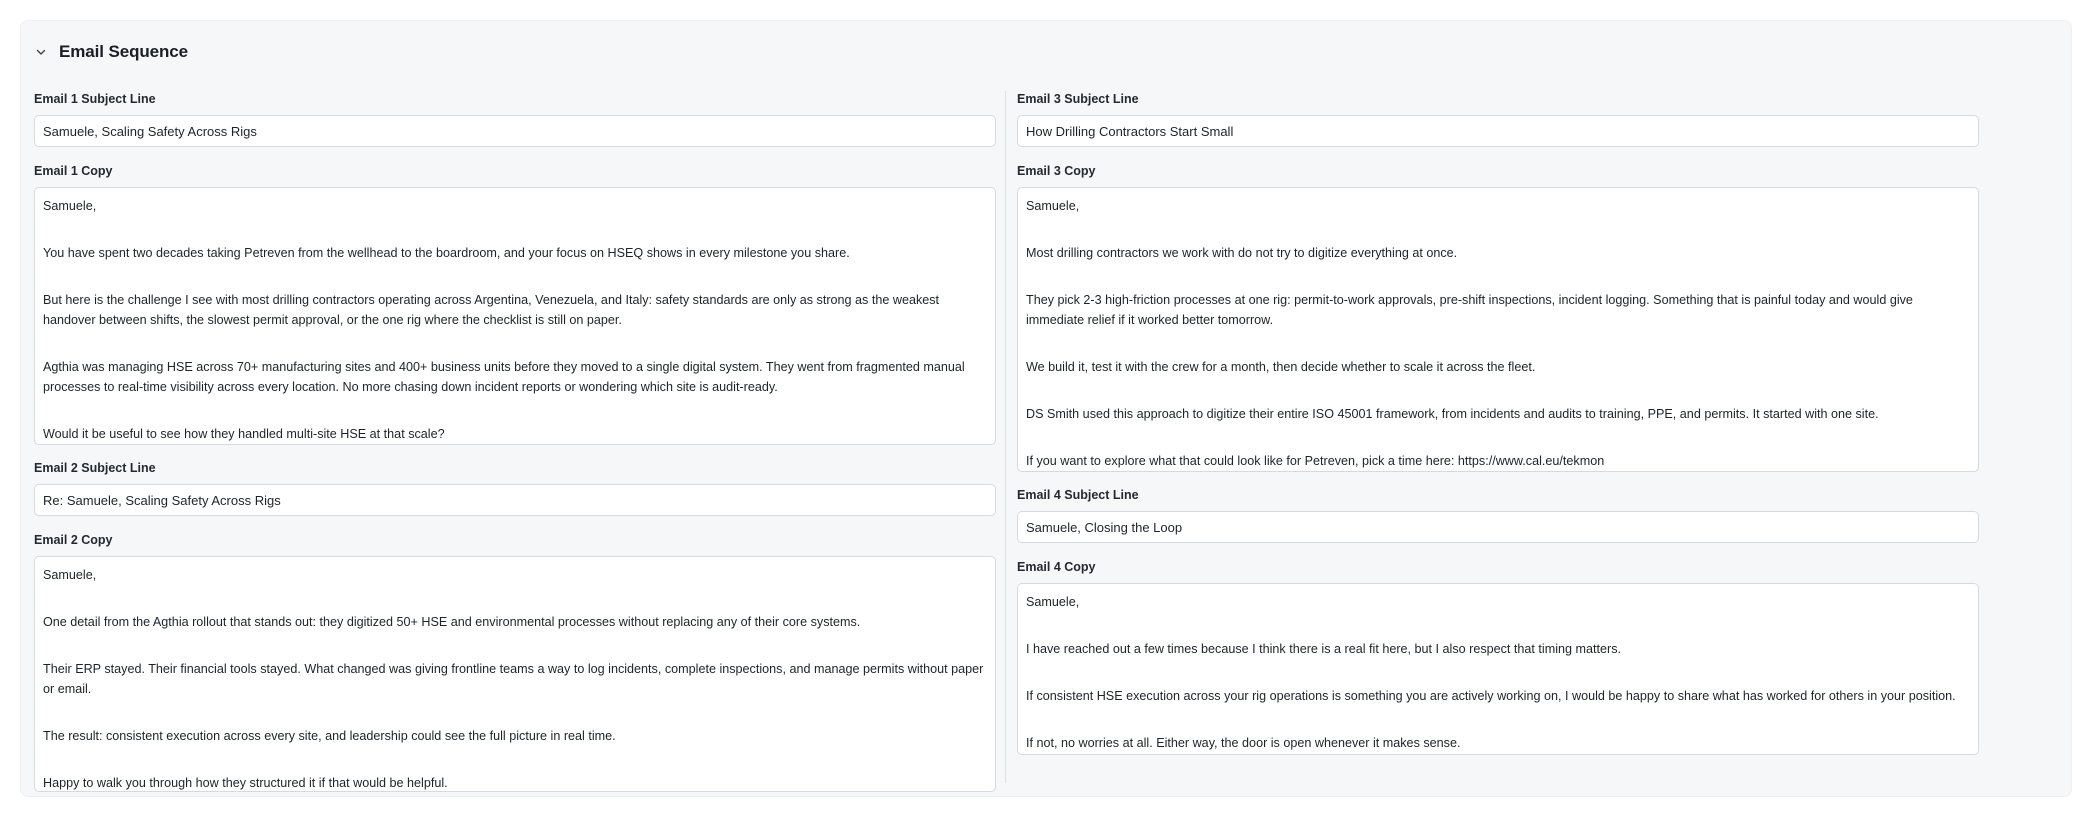 The width and height of the screenshot is (2092, 817). Describe the element at coordinates (1078, 99) in the screenshot. I see `email-3-subject-label: Email 3 Subject Line` at that location.